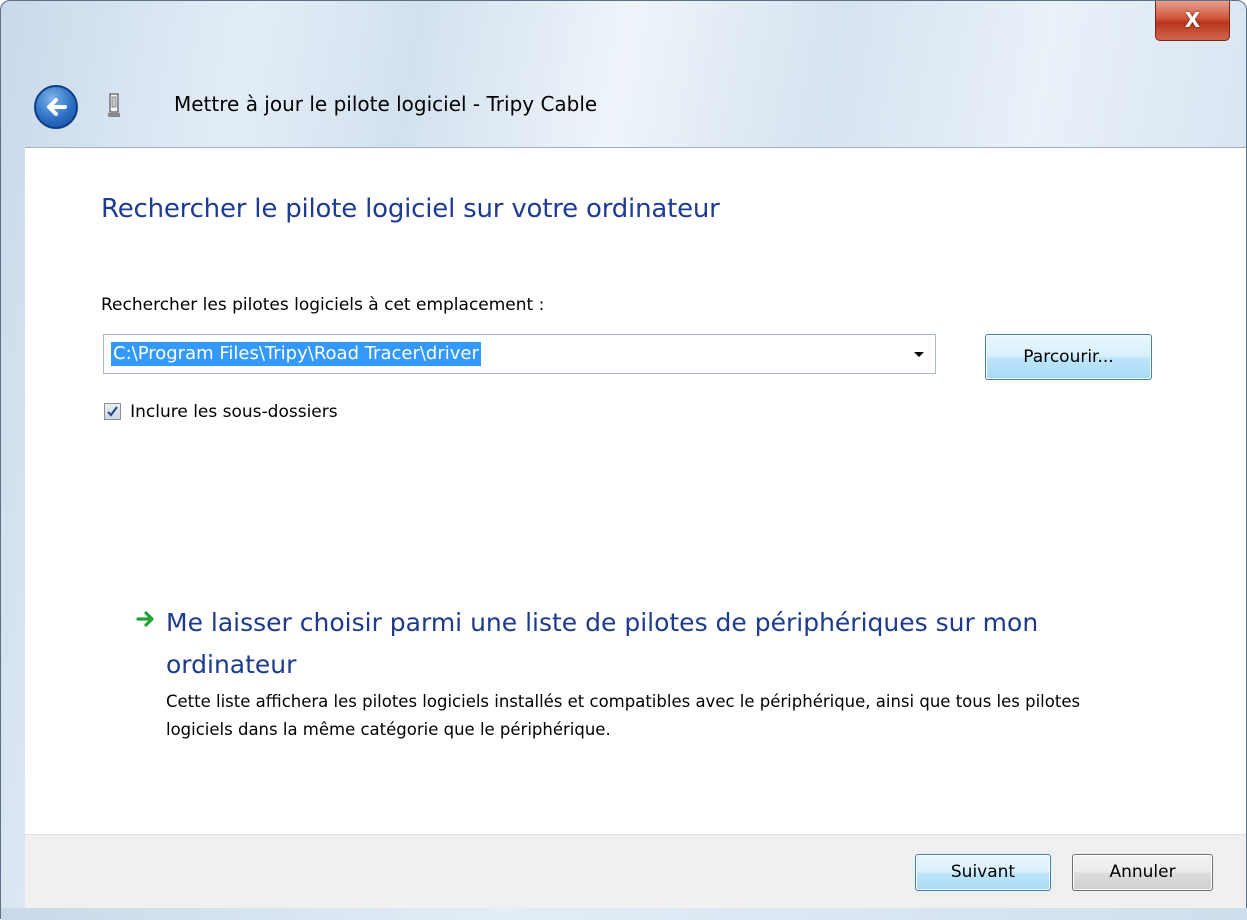  I want to click on window-bottom-border, so click(624, 914).